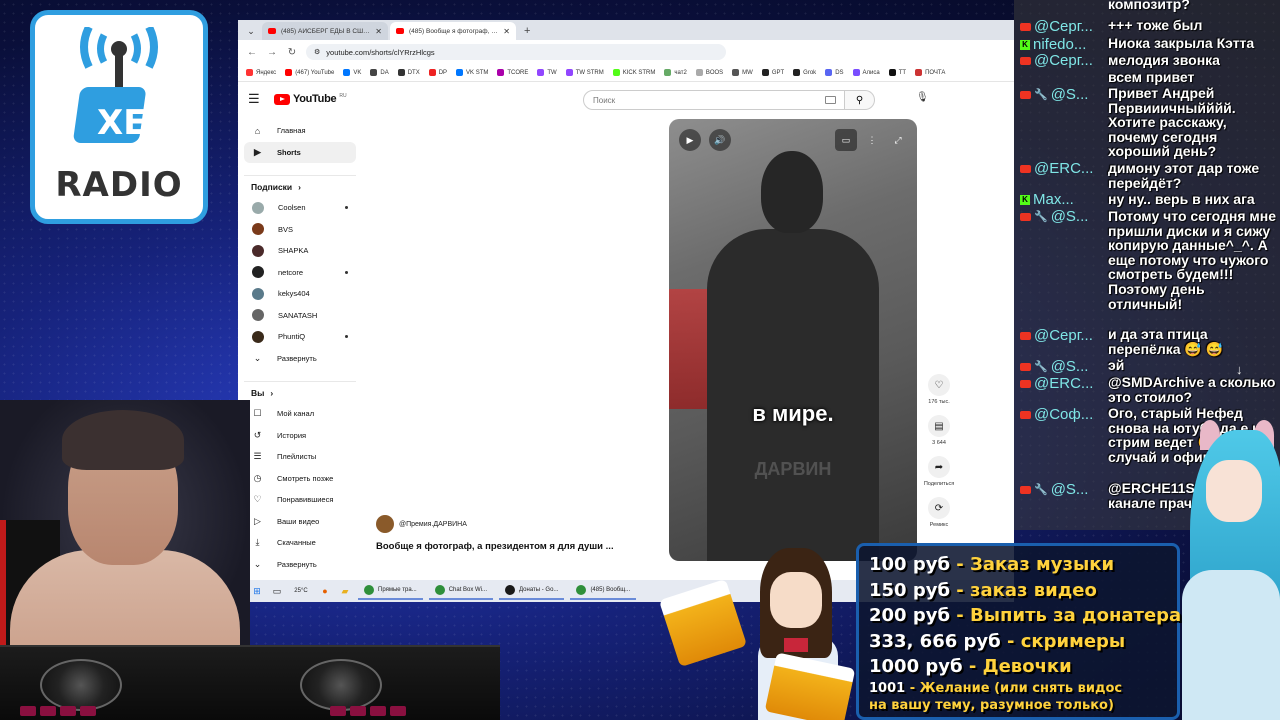 Image resolution: width=1280 pixels, height=720 pixels. What do you see at coordinates (300, 294) in the screenshot?
I see `sidebar-item-subscription: kekys404` at bounding box center [300, 294].